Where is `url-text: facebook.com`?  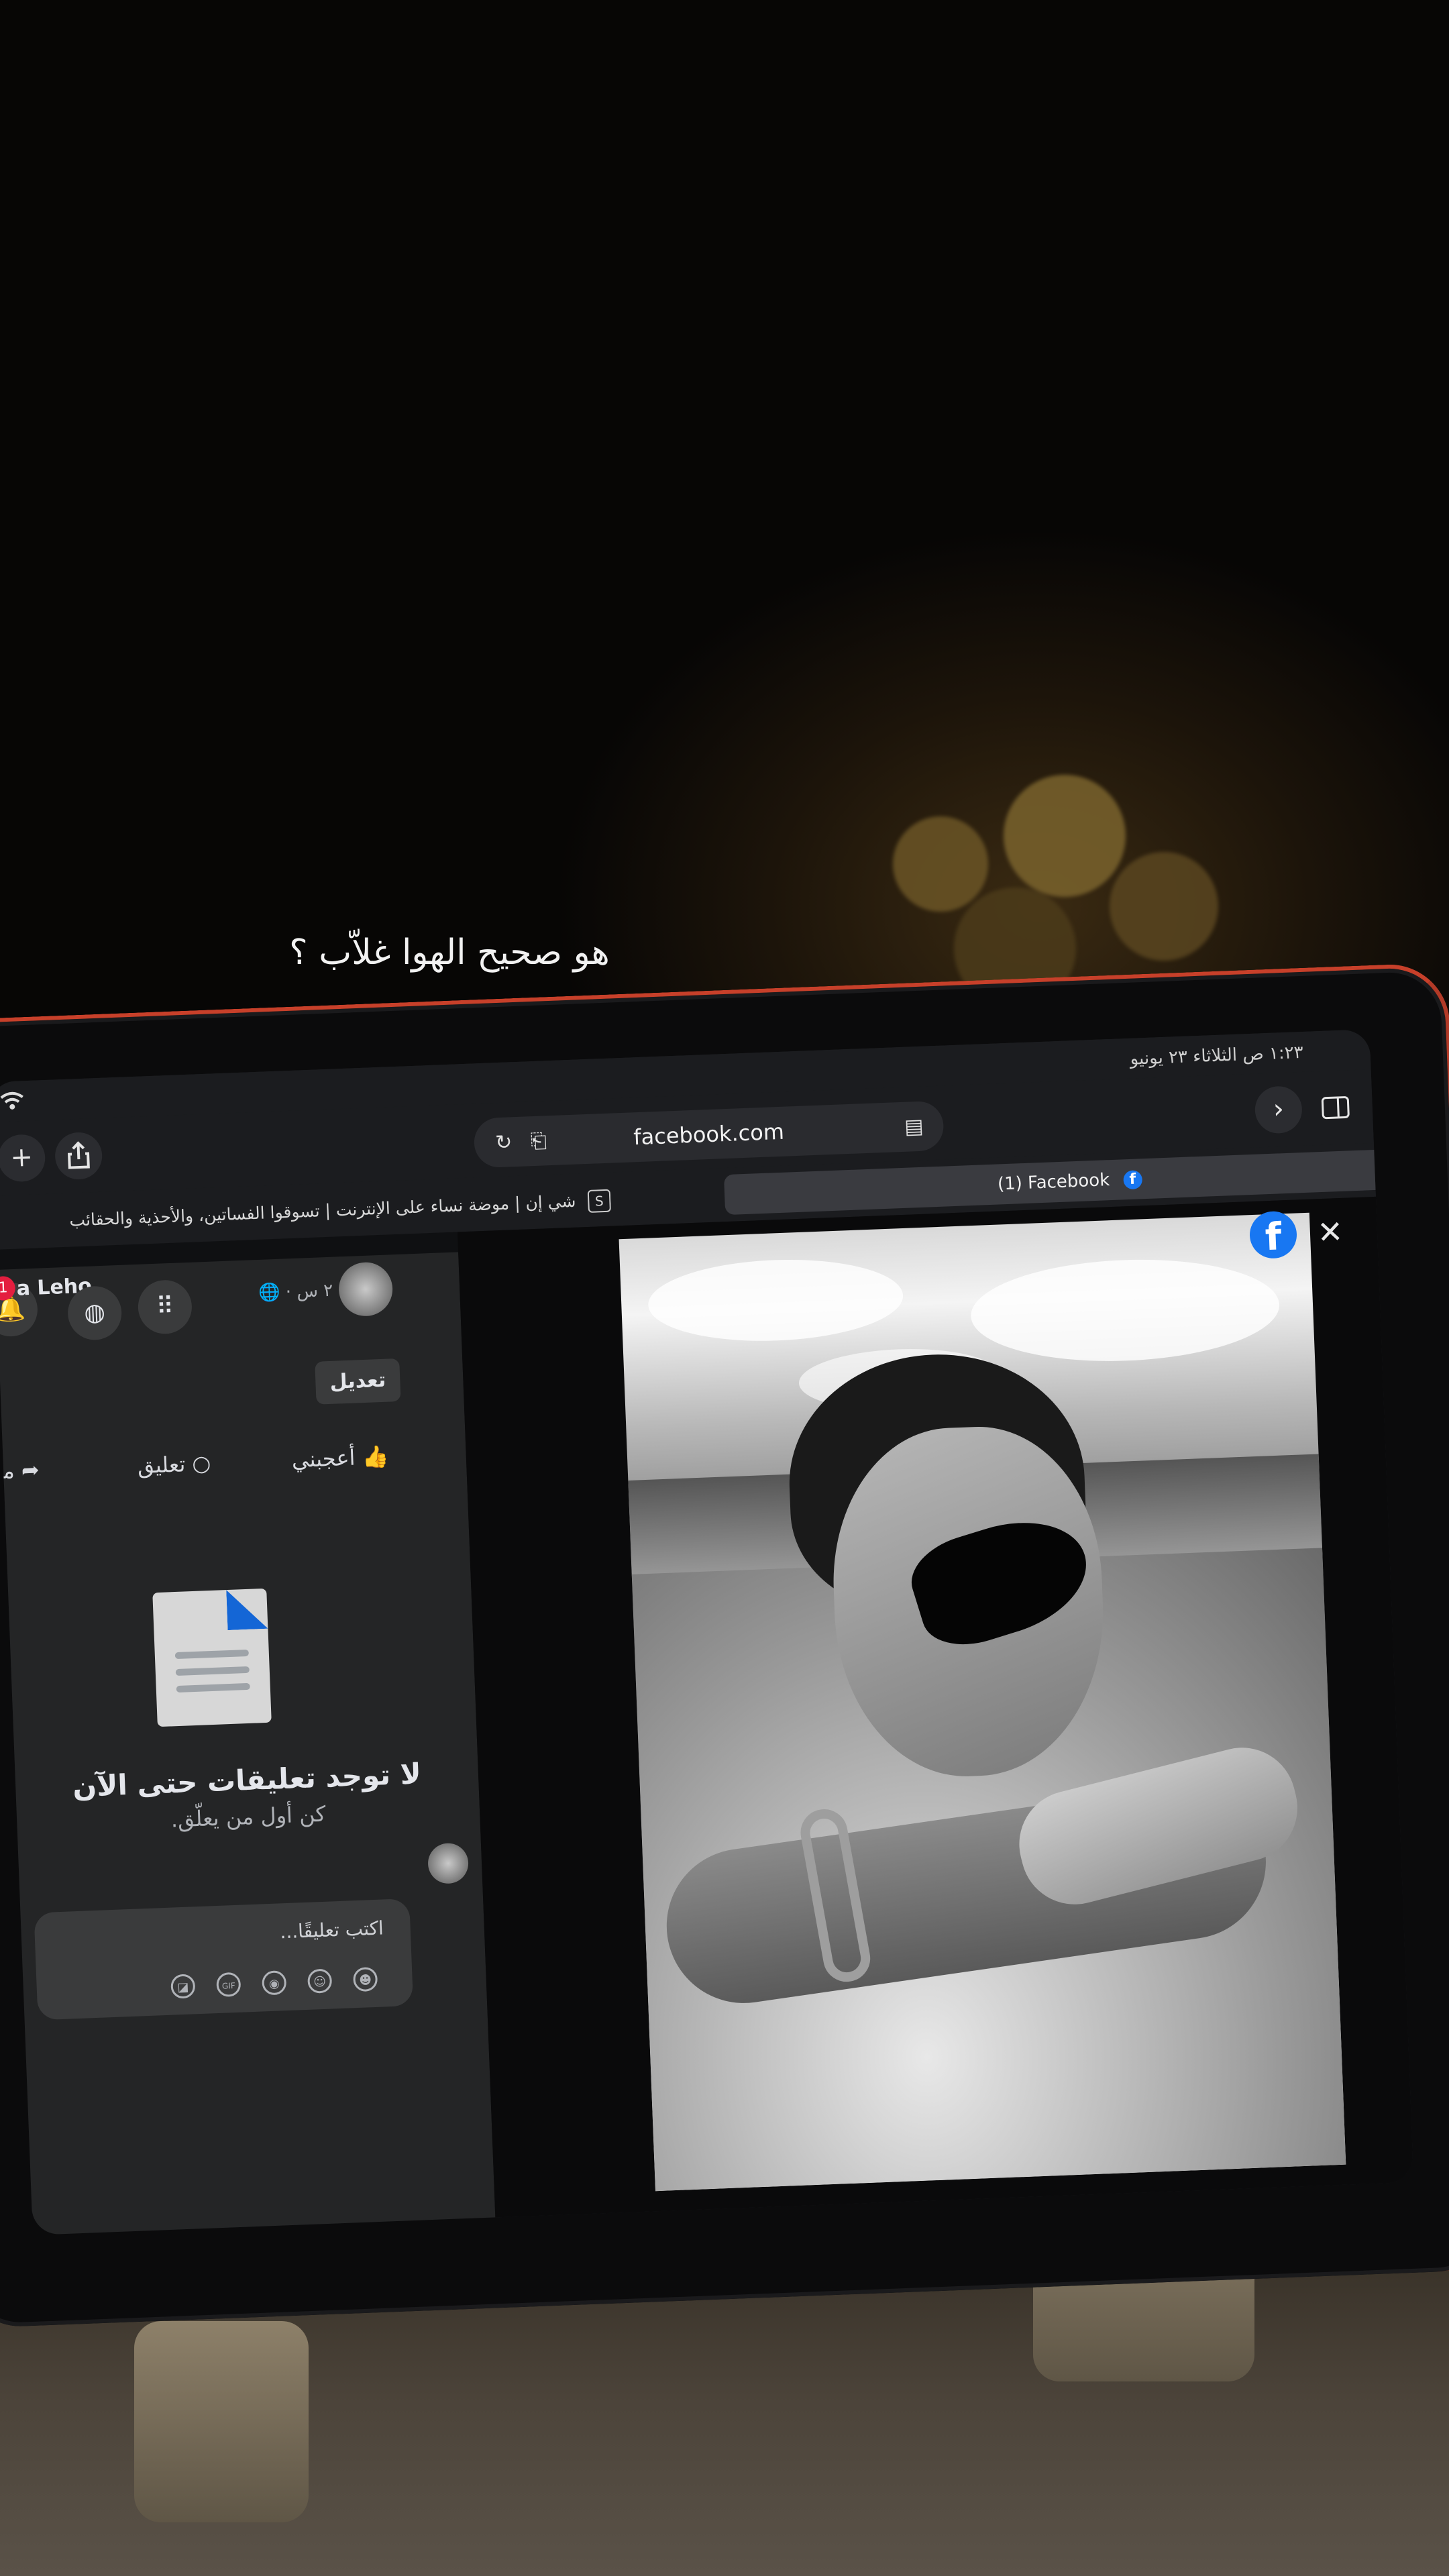 url-text: facebook.com is located at coordinates (709, 1134).